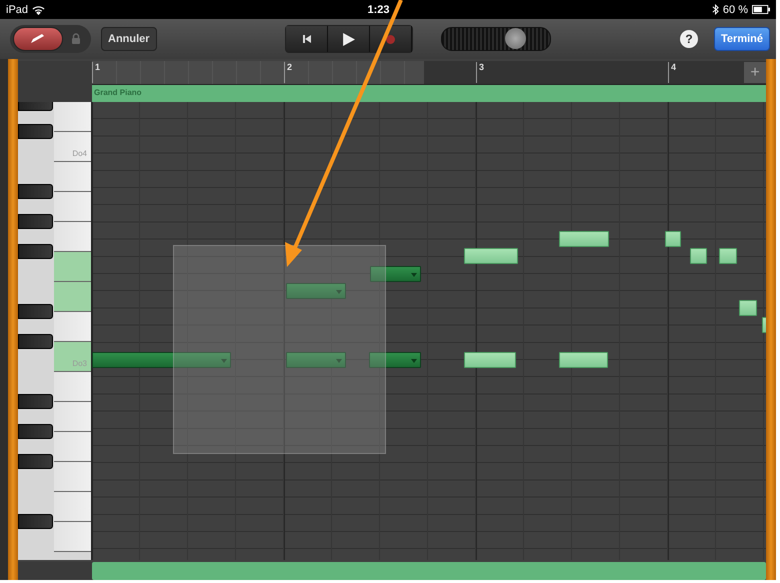 Image resolution: width=780 pixels, height=583 pixels. What do you see at coordinates (429, 73) in the screenshot?
I see `timeline-ruler: 1 2 3 4 +` at bounding box center [429, 73].